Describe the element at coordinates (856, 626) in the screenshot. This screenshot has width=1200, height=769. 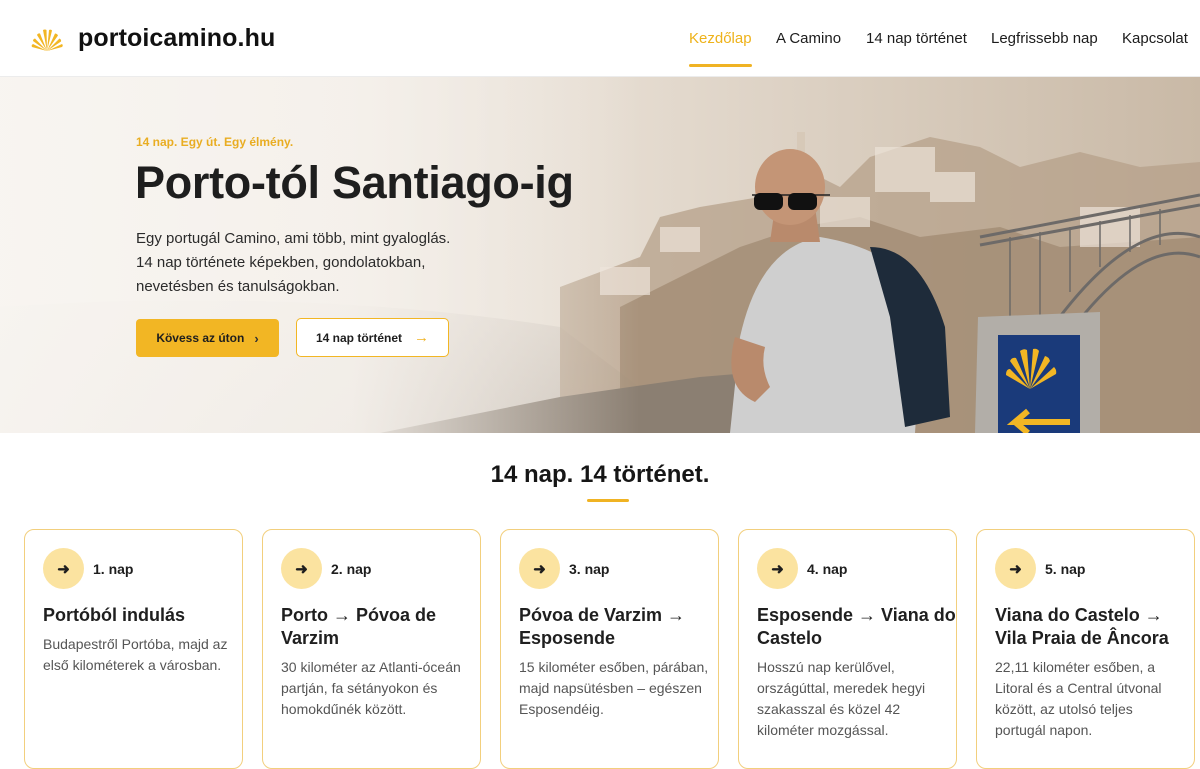
I see `card-title: Esposende → Viana do Castelo` at that location.